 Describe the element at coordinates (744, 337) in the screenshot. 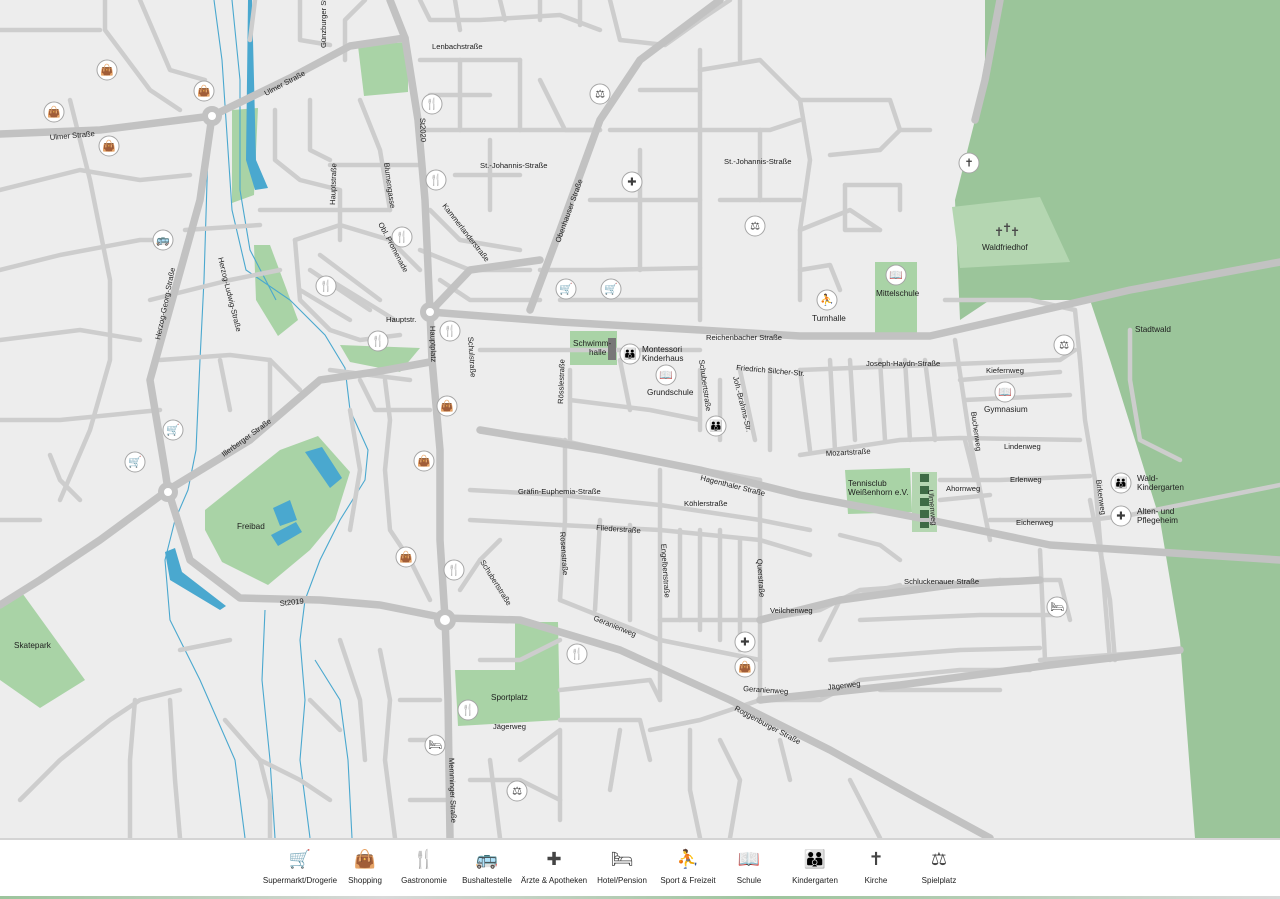

I see `street-label: Reichenbacher Straße` at that location.